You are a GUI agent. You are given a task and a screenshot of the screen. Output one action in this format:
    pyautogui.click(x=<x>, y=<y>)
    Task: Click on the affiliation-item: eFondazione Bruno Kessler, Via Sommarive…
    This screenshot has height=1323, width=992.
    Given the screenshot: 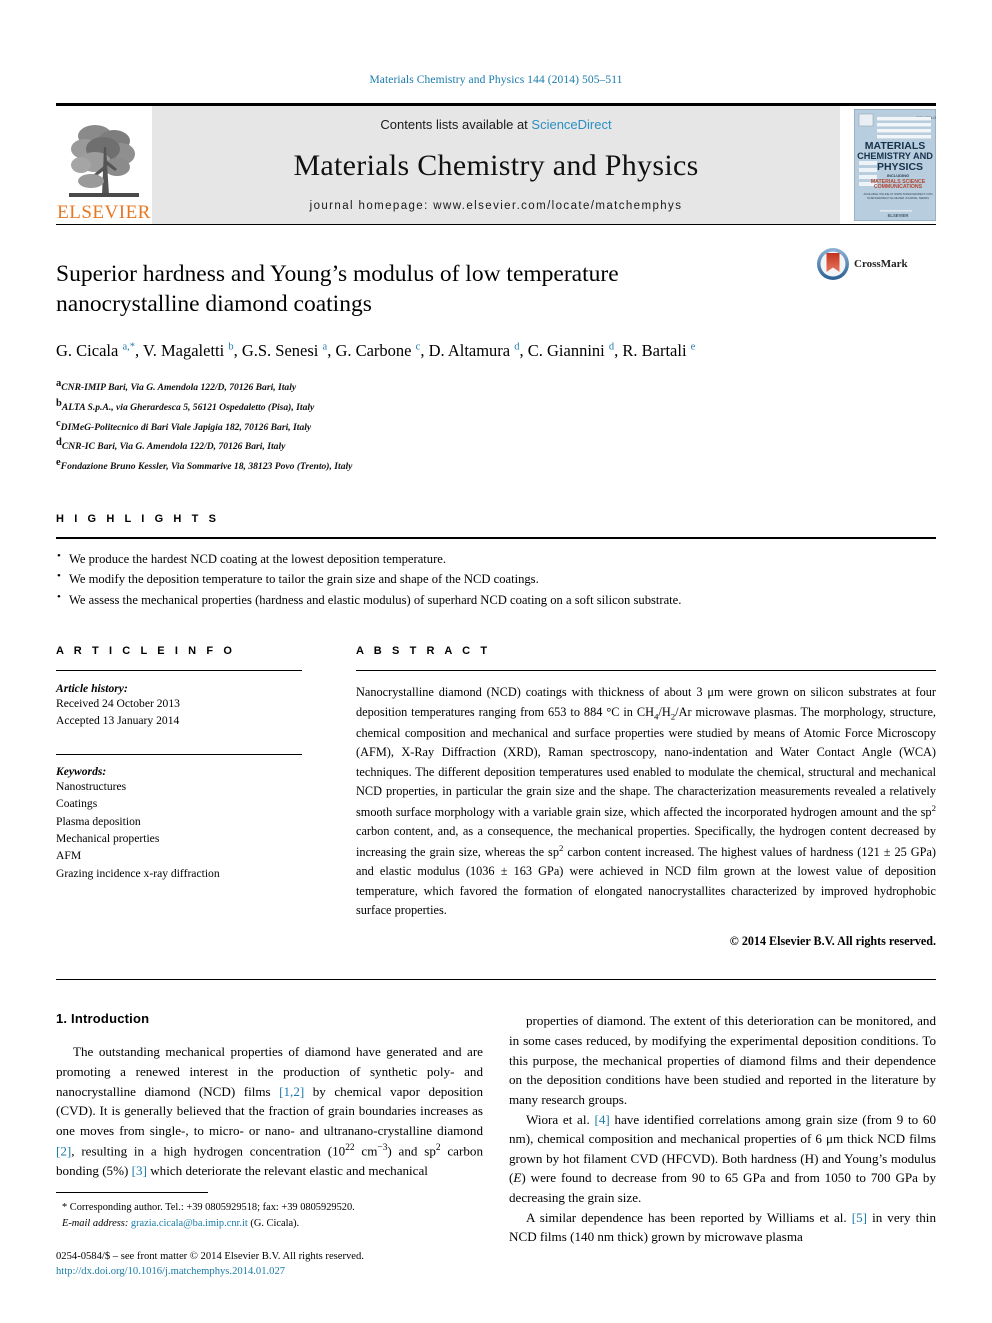 What is the action you would take?
    pyautogui.click(x=496, y=465)
    